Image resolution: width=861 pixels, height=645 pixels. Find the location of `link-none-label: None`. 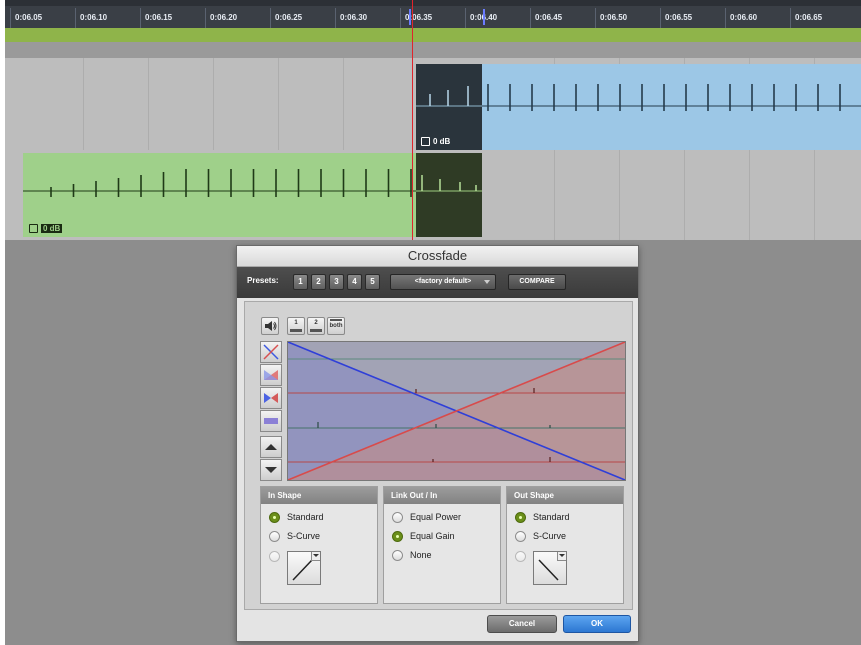

link-none-label: None is located at coordinates (421, 555).